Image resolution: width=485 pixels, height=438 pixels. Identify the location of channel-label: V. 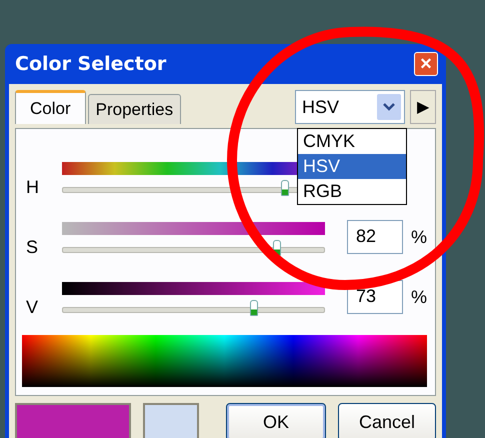
(32, 307).